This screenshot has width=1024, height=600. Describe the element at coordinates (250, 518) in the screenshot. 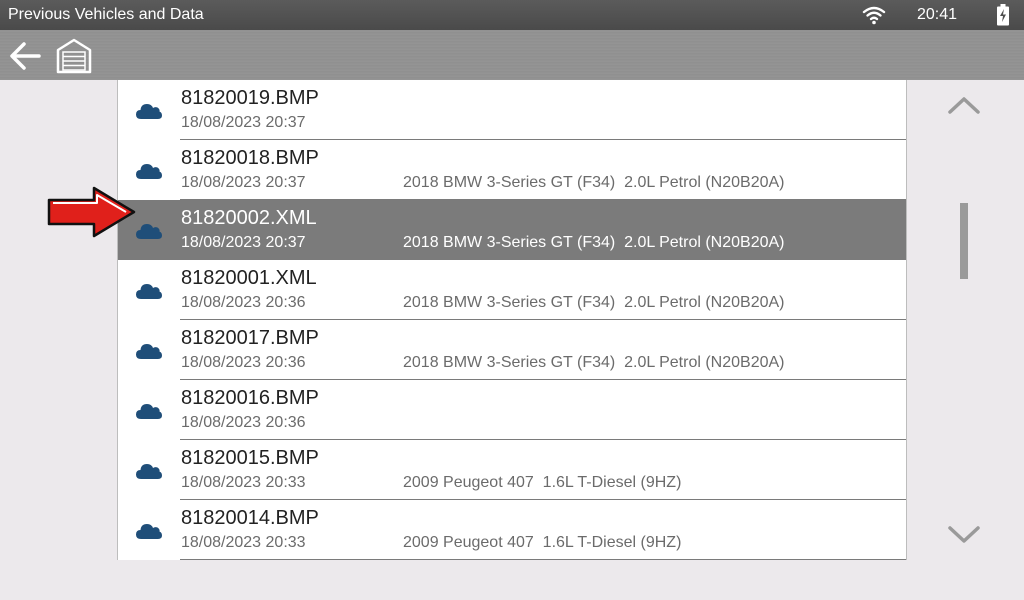

I see `record-filename: 81820014.BMP` at that location.